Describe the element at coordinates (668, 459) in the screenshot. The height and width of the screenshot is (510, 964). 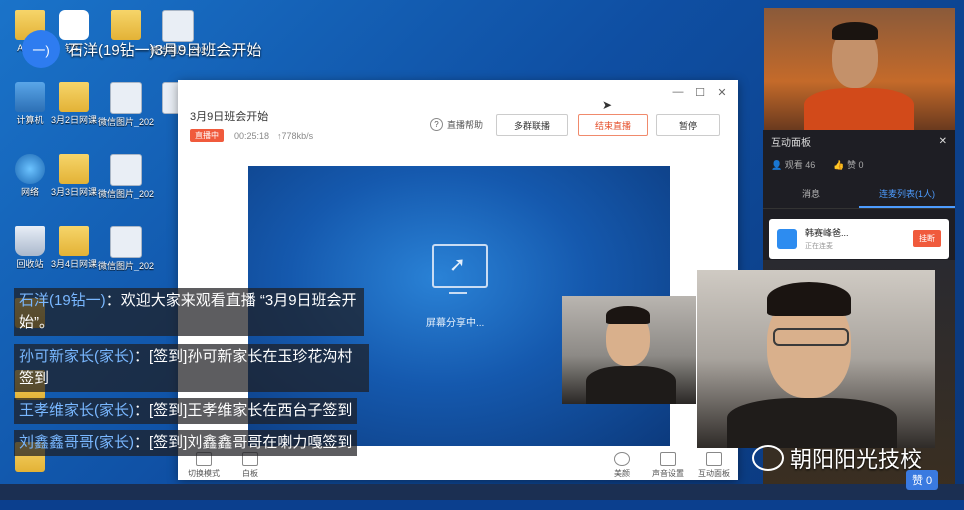
I see `microphone-icon` at that location.